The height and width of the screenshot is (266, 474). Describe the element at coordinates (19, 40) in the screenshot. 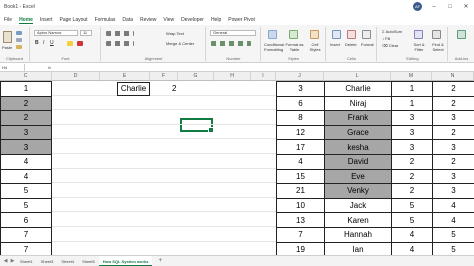

I see `copy-icon` at that location.